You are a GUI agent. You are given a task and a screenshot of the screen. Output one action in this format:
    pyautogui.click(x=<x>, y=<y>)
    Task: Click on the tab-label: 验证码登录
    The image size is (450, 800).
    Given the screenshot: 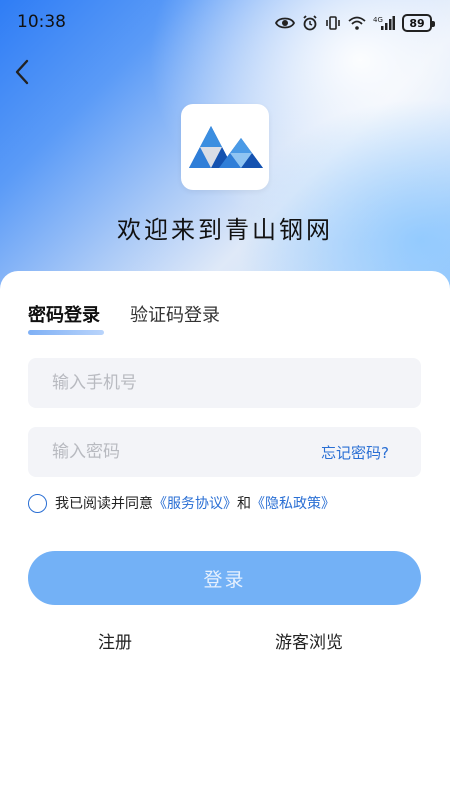 What is the action you would take?
    pyautogui.click(x=175, y=315)
    